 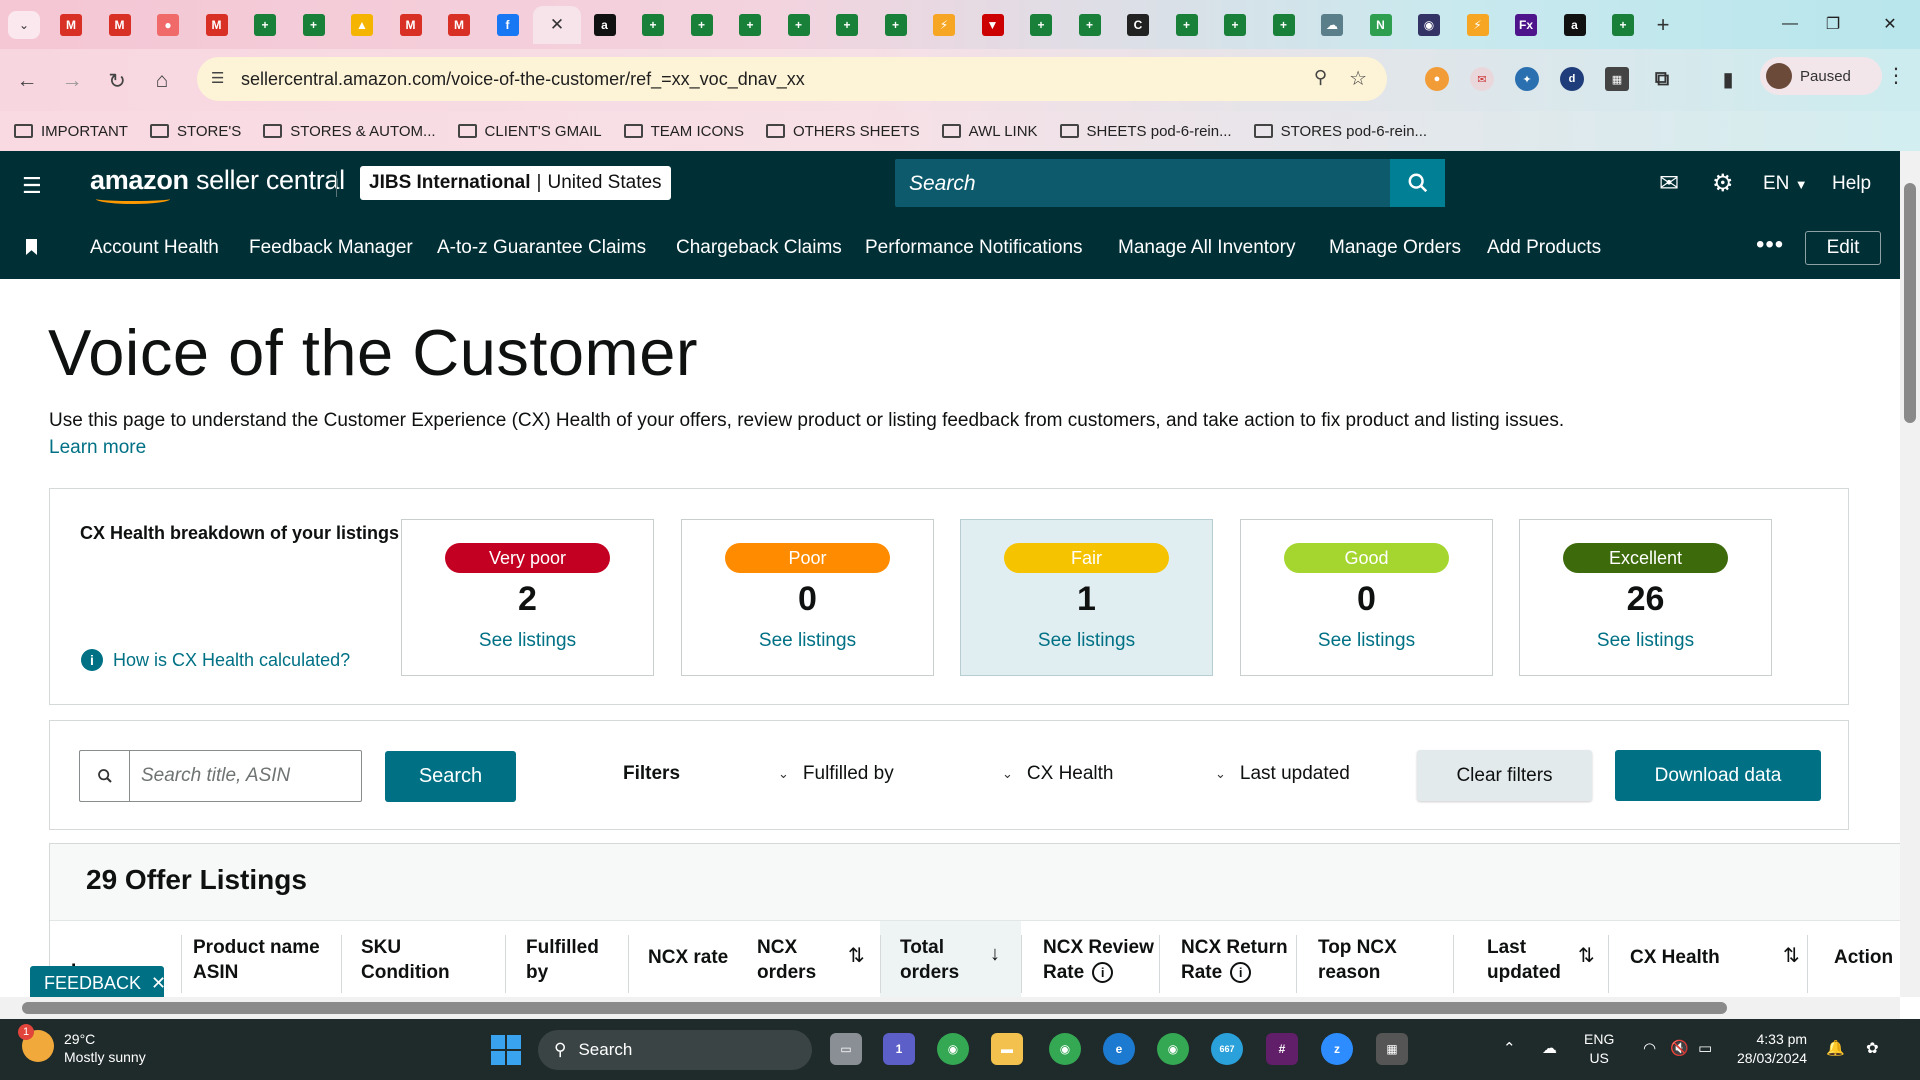 What do you see at coordinates (506, 1050) in the screenshot?
I see `windows-start-icon` at bounding box center [506, 1050].